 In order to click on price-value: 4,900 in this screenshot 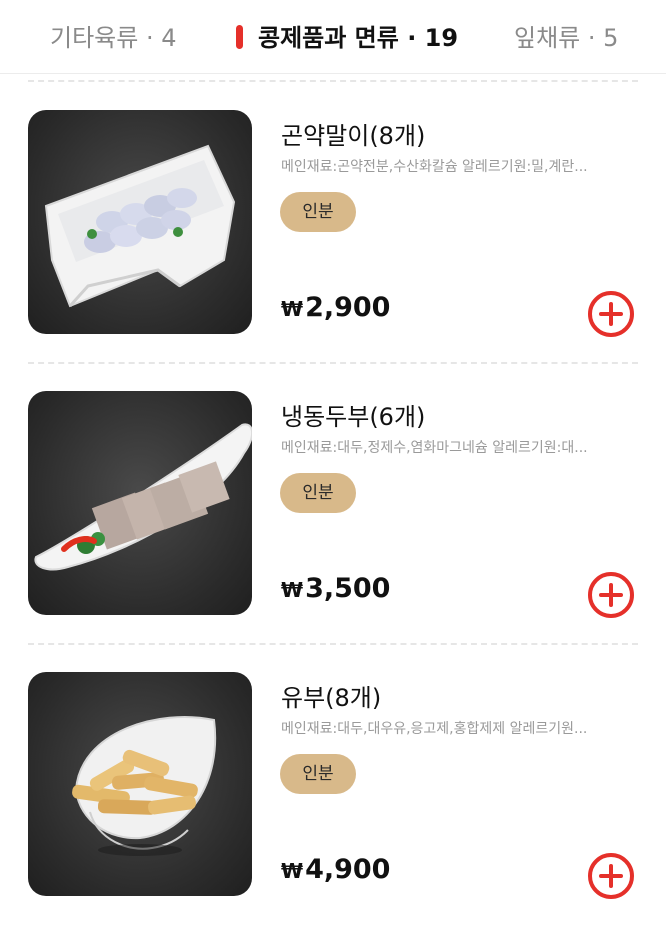, I will do `click(348, 869)`.